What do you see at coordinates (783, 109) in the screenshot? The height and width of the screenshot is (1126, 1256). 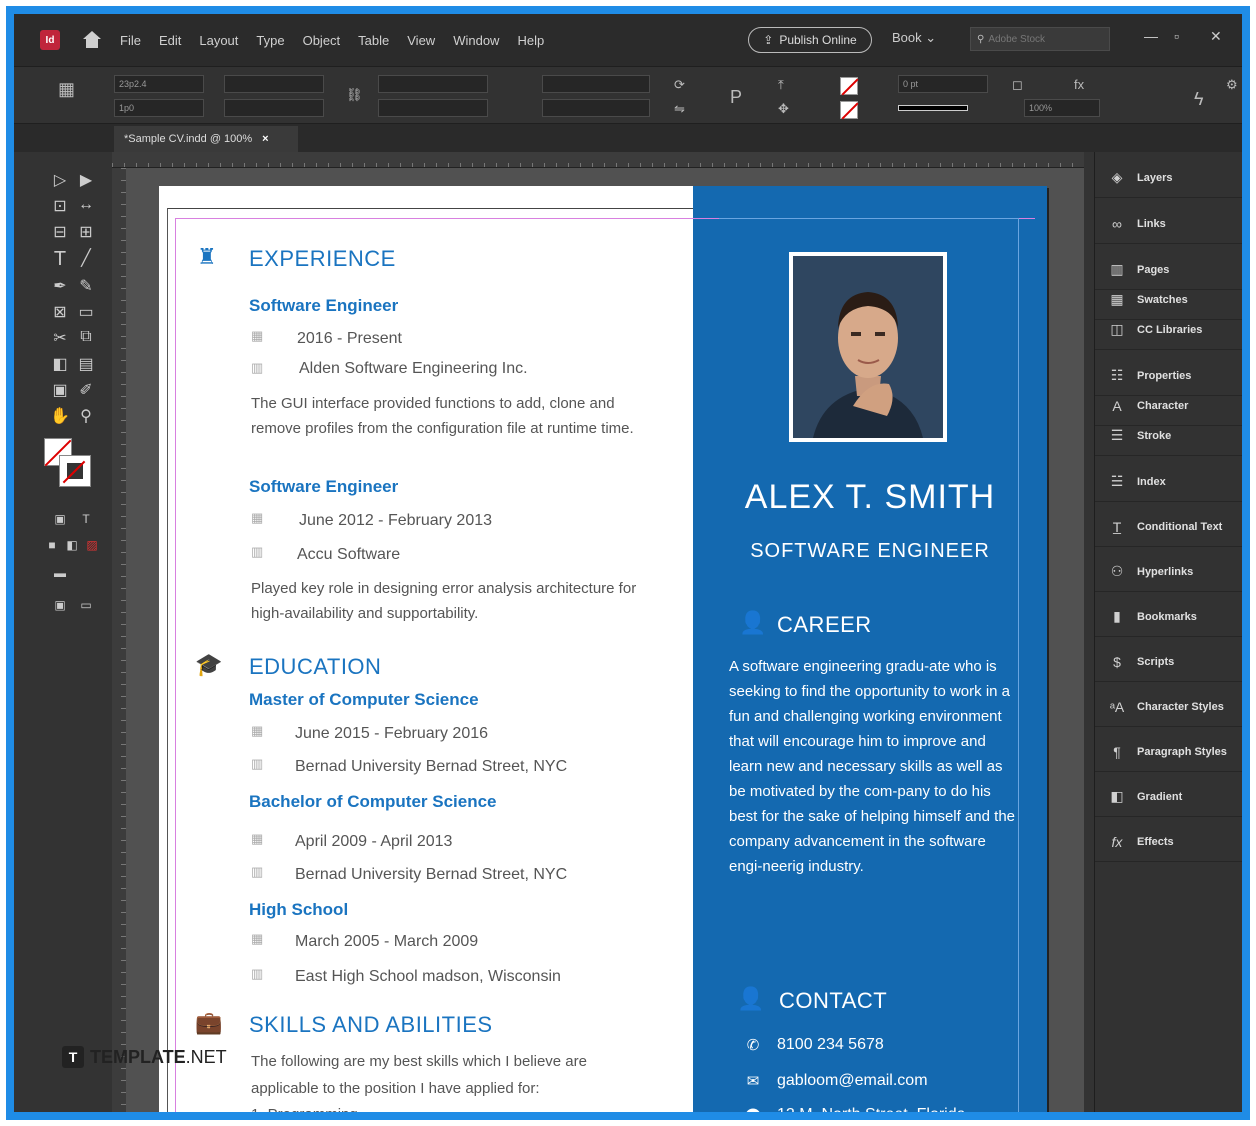 I see `select-content-icon: ✥` at bounding box center [783, 109].